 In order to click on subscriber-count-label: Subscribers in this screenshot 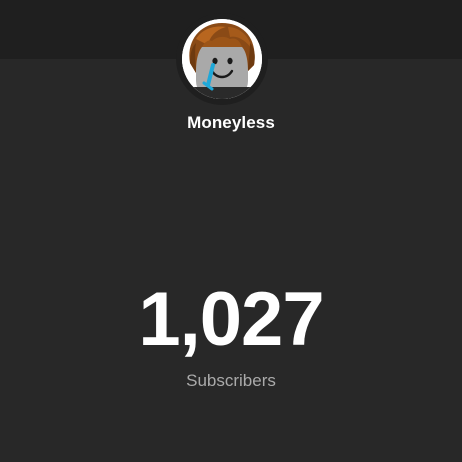, I will do `click(231, 380)`.